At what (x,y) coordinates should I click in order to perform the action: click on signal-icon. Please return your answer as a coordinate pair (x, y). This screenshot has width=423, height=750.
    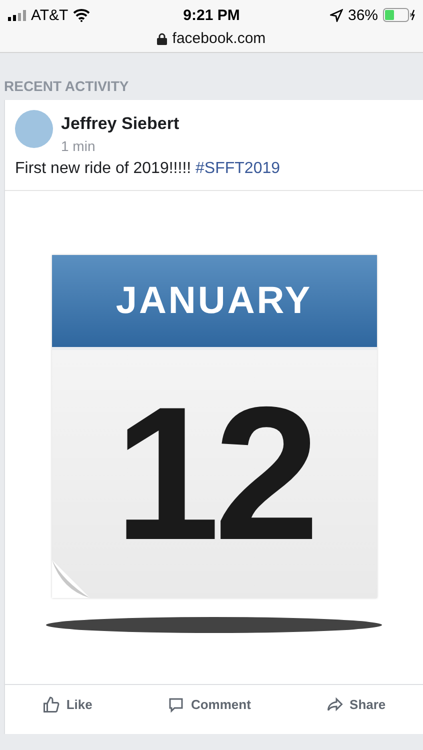
    Looking at the image, I should click on (17, 15).